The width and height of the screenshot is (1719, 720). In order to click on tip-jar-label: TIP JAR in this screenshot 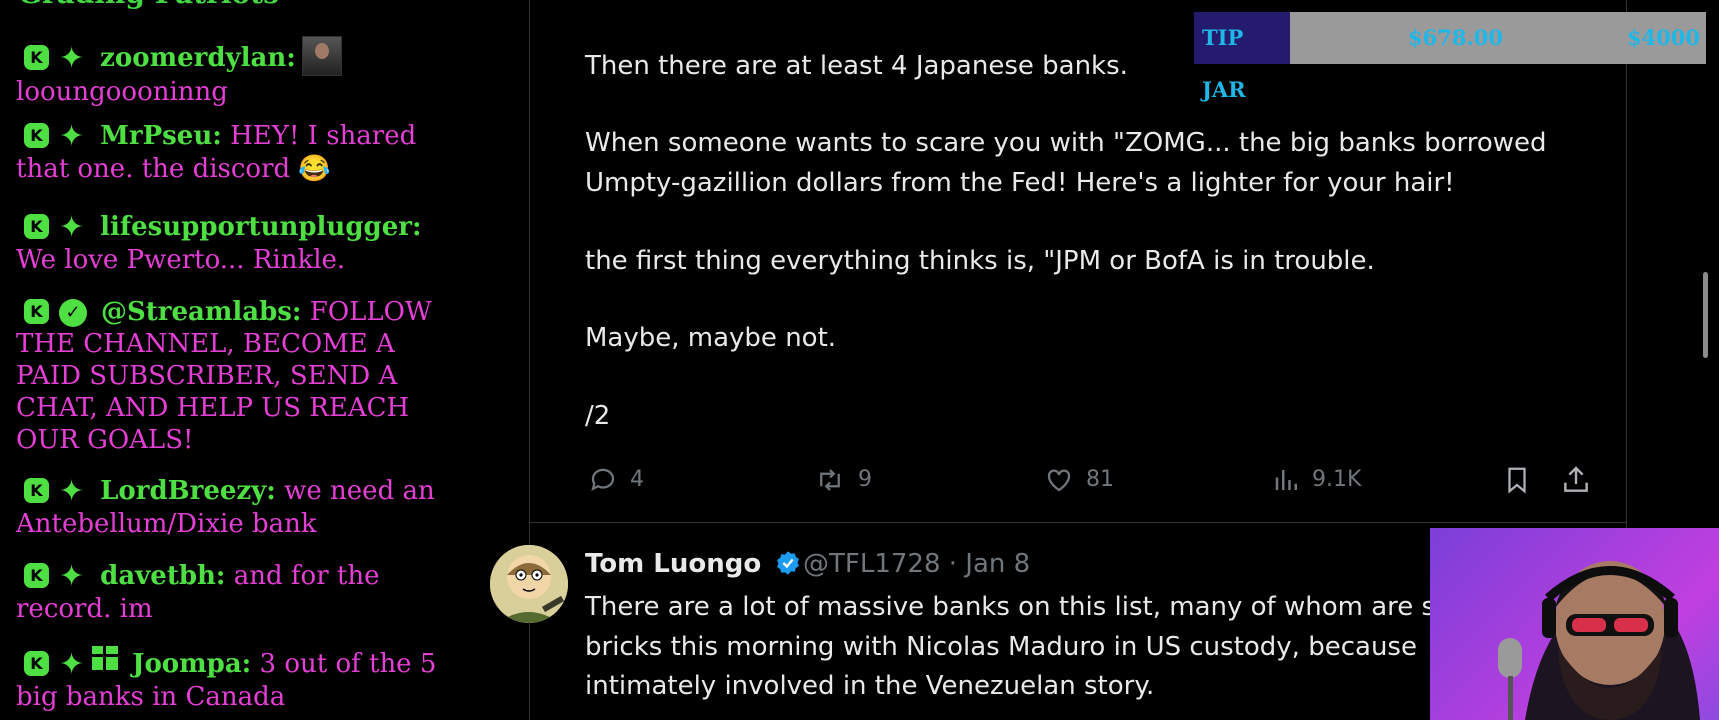, I will do `click(1242, 57)`.